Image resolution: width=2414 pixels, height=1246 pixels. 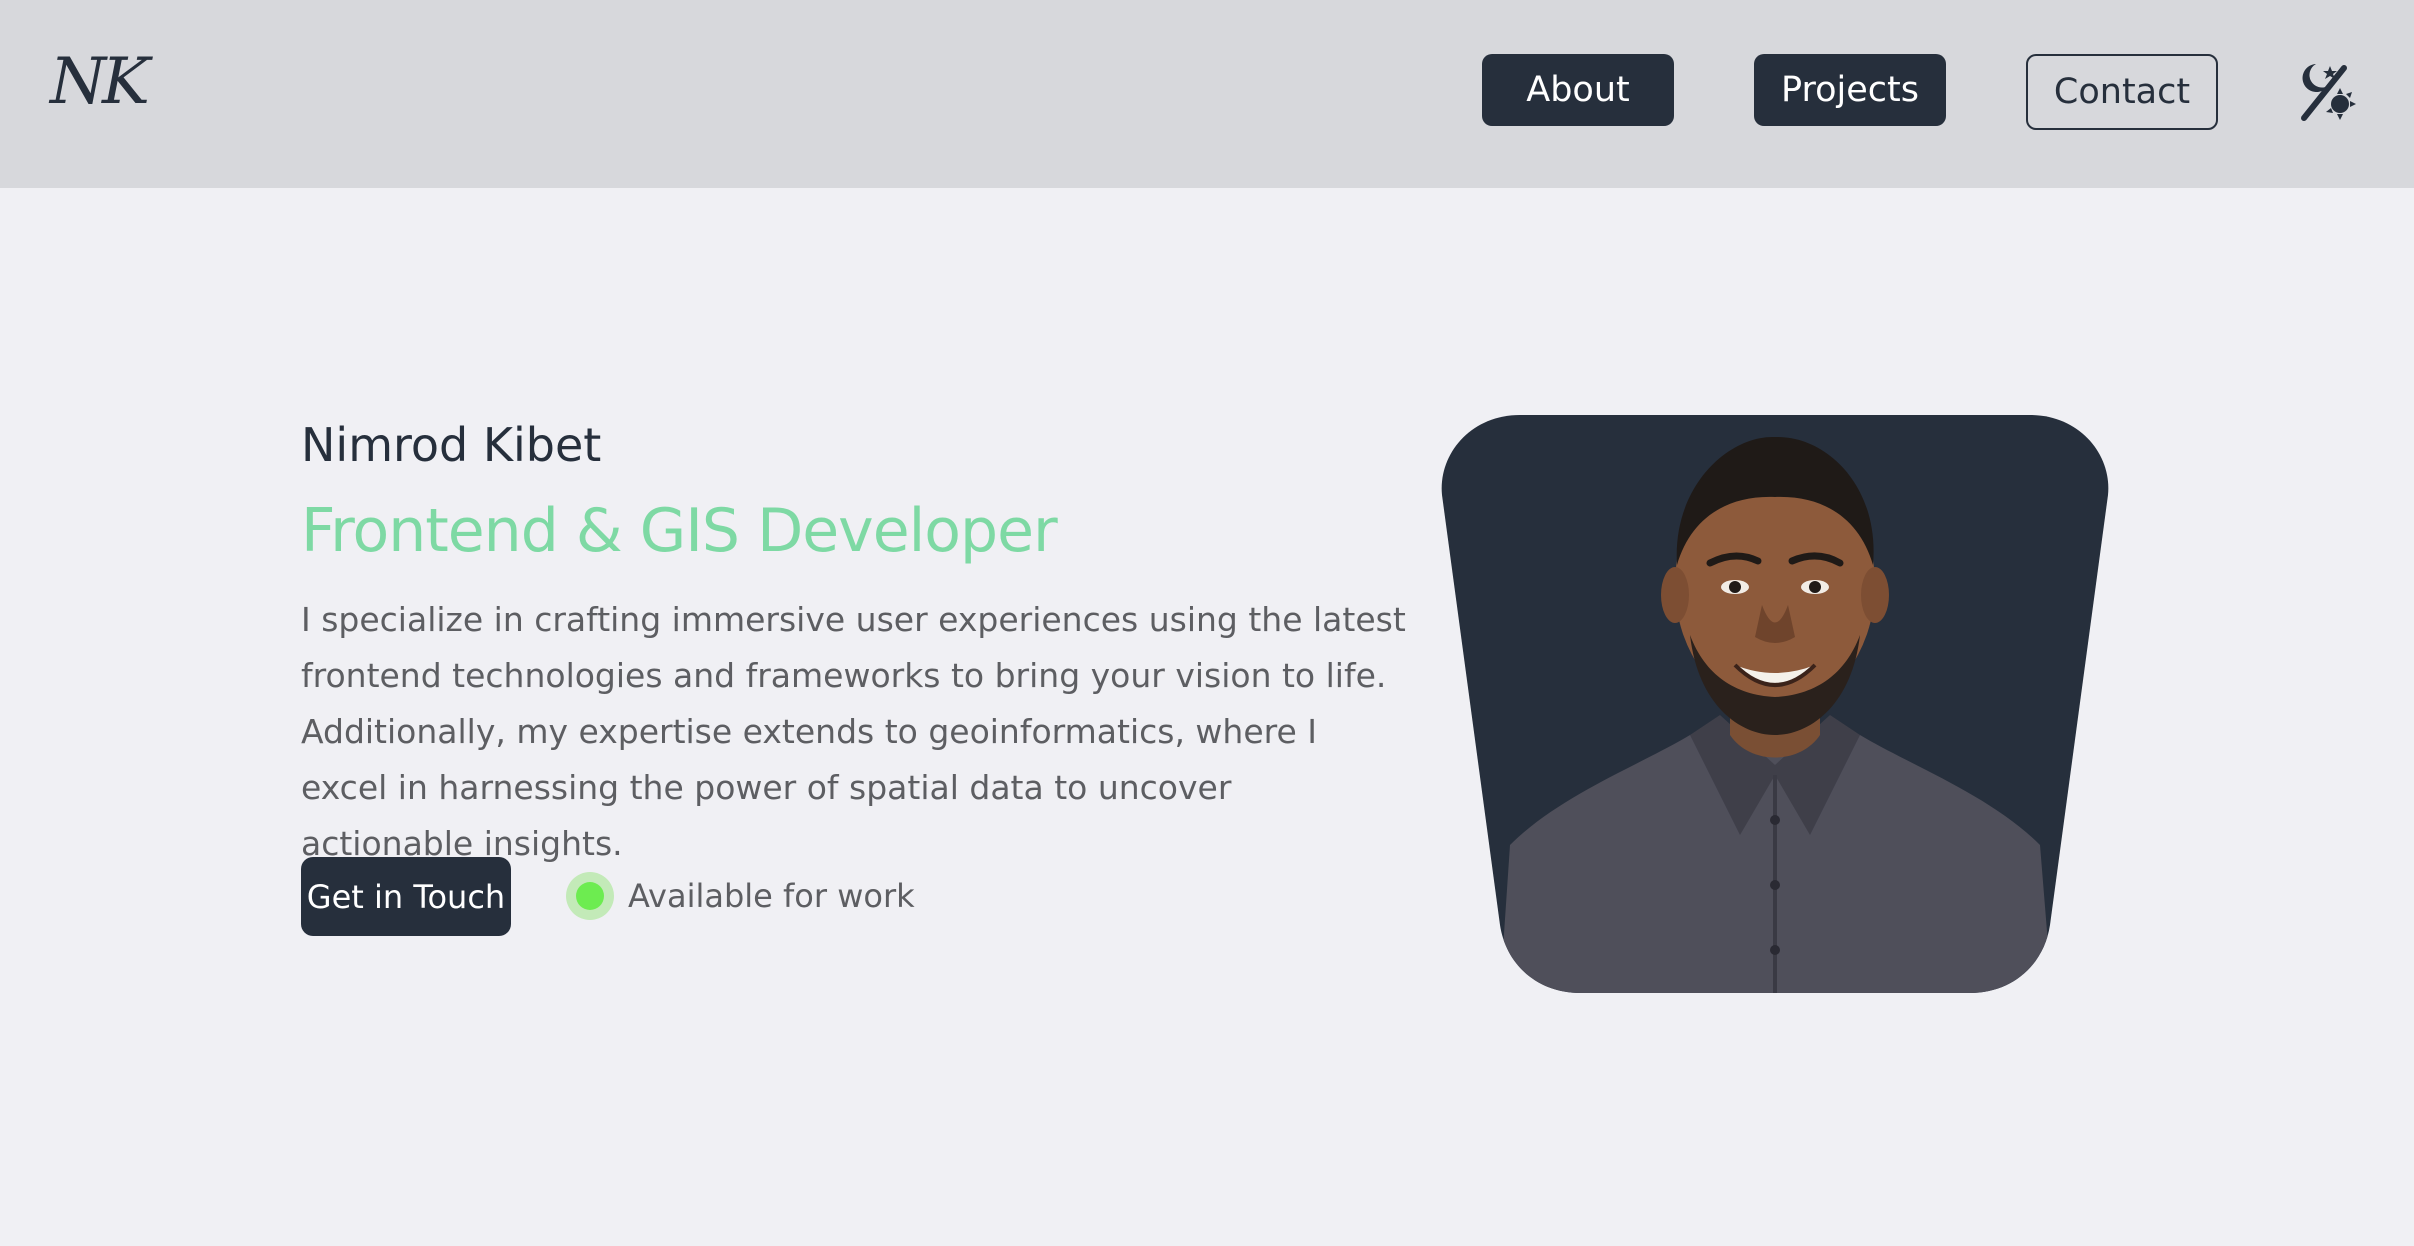 I want to click on availability-status: Available for work, so click(x=740, y=896).